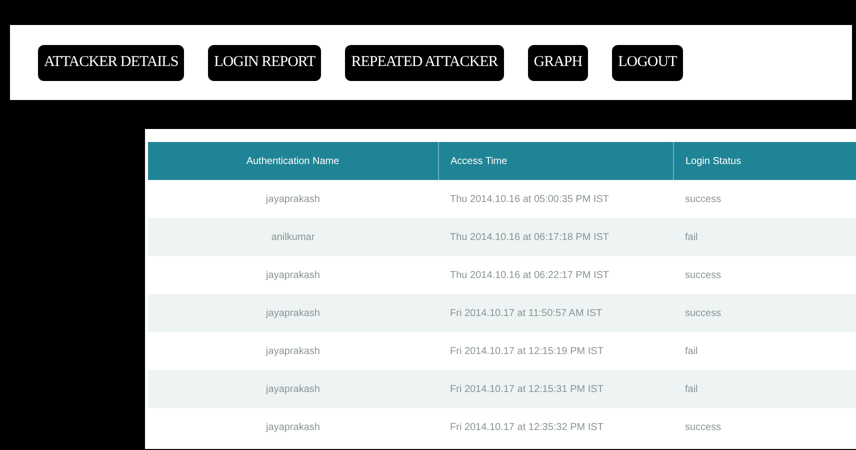  What do you see at coordinates (555, 313) in the screenshot?
I see `table-cell: Fri 2014.10.17 at 11:50:57 AM IST` at bounding box center [555, 313].